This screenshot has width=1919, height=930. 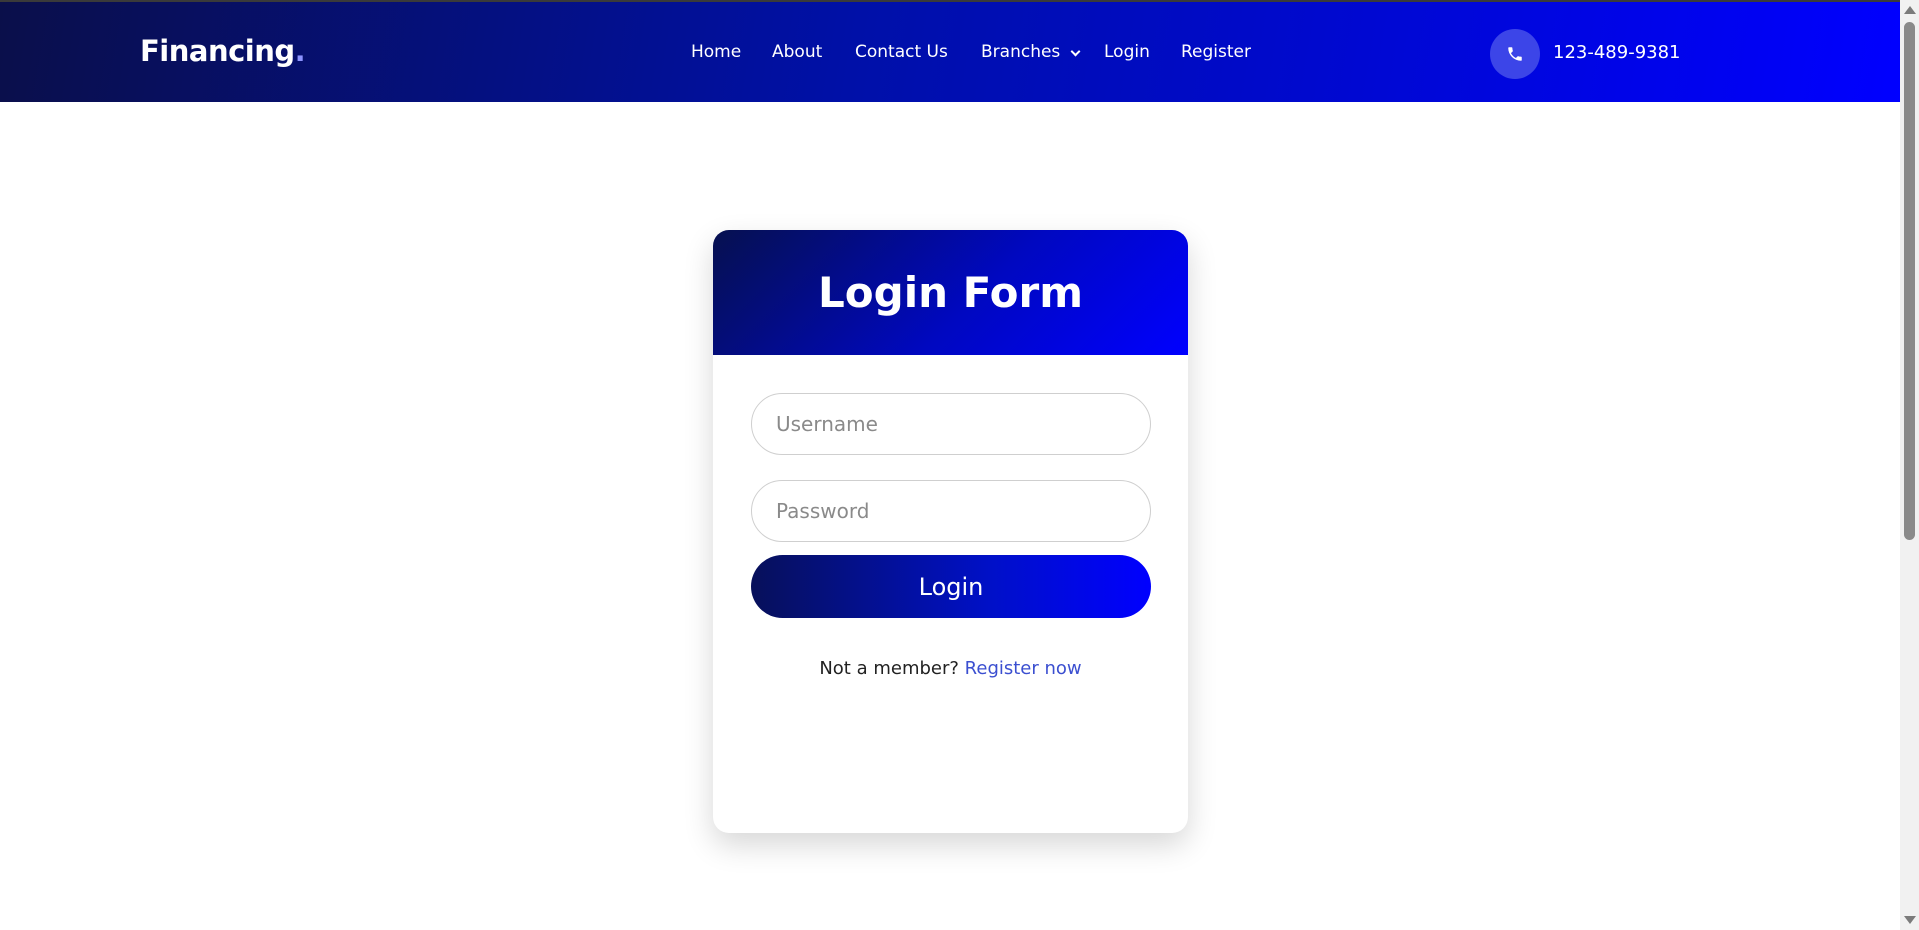 What do you see at coordinates (1515, 54) in the screenshot?
I see `phone-icon` at bounding box center [1515, 54].